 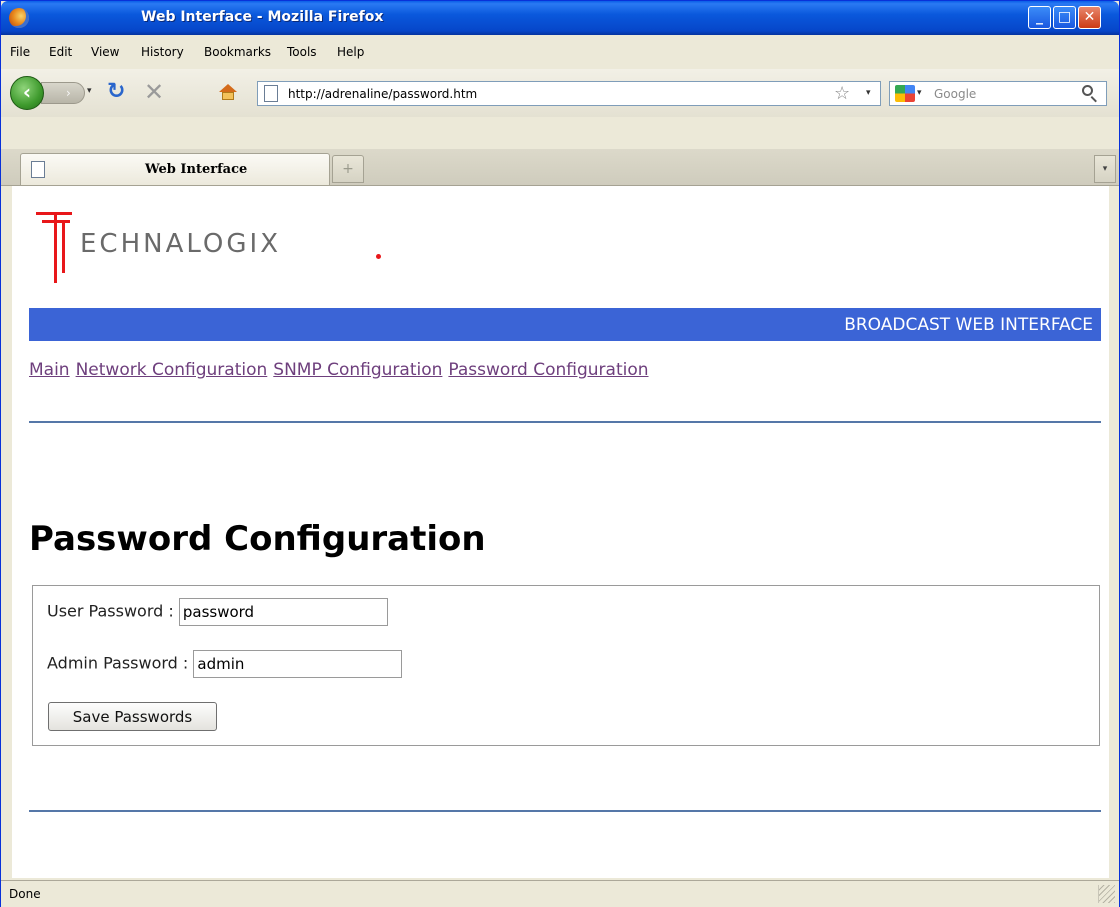 I want to click on tab-web-interface: Web Interface, so click(x=175, y=169).